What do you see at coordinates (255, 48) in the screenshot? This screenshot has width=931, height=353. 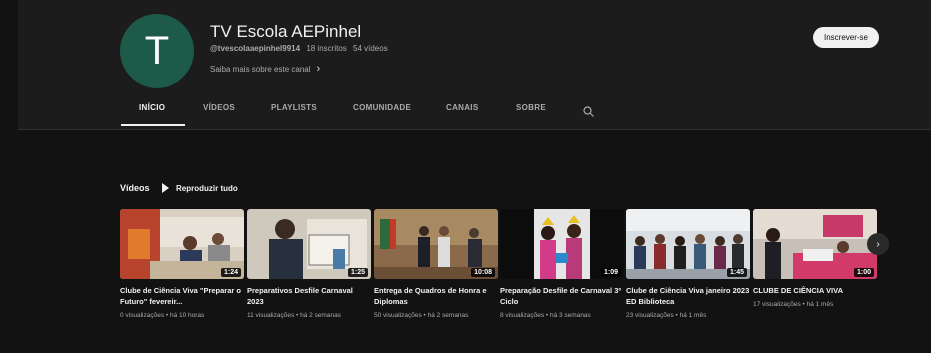 I see `channel-handle: @tvescolaaepinhel9914` at bounding box center [255, 48].